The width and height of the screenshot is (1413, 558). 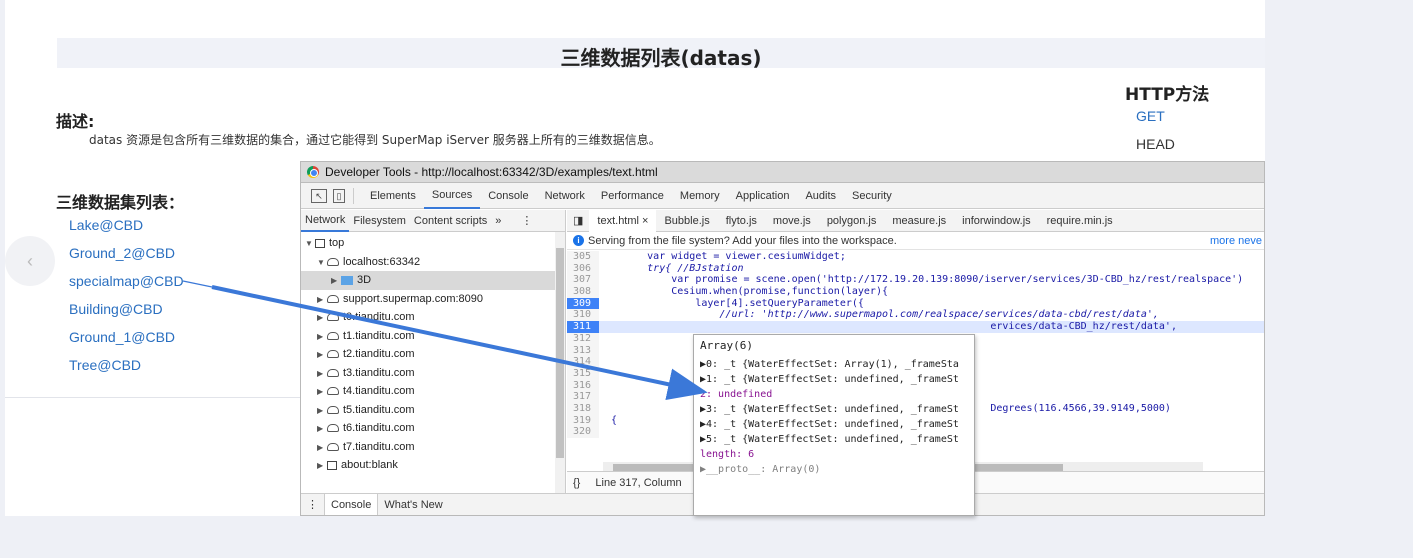 What do you see at coordinates (393, 196) in the screenshot?
I see `tab-elements: Elements` at bounding box center [393, 196].